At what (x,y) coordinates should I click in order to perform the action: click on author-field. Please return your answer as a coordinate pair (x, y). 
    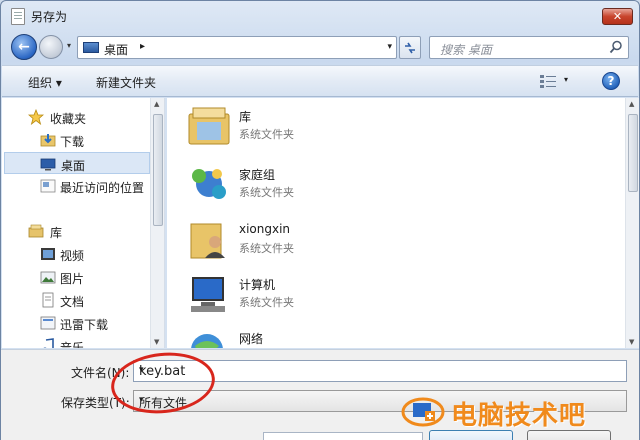
    Looking at the image, I should click on (343, 436).